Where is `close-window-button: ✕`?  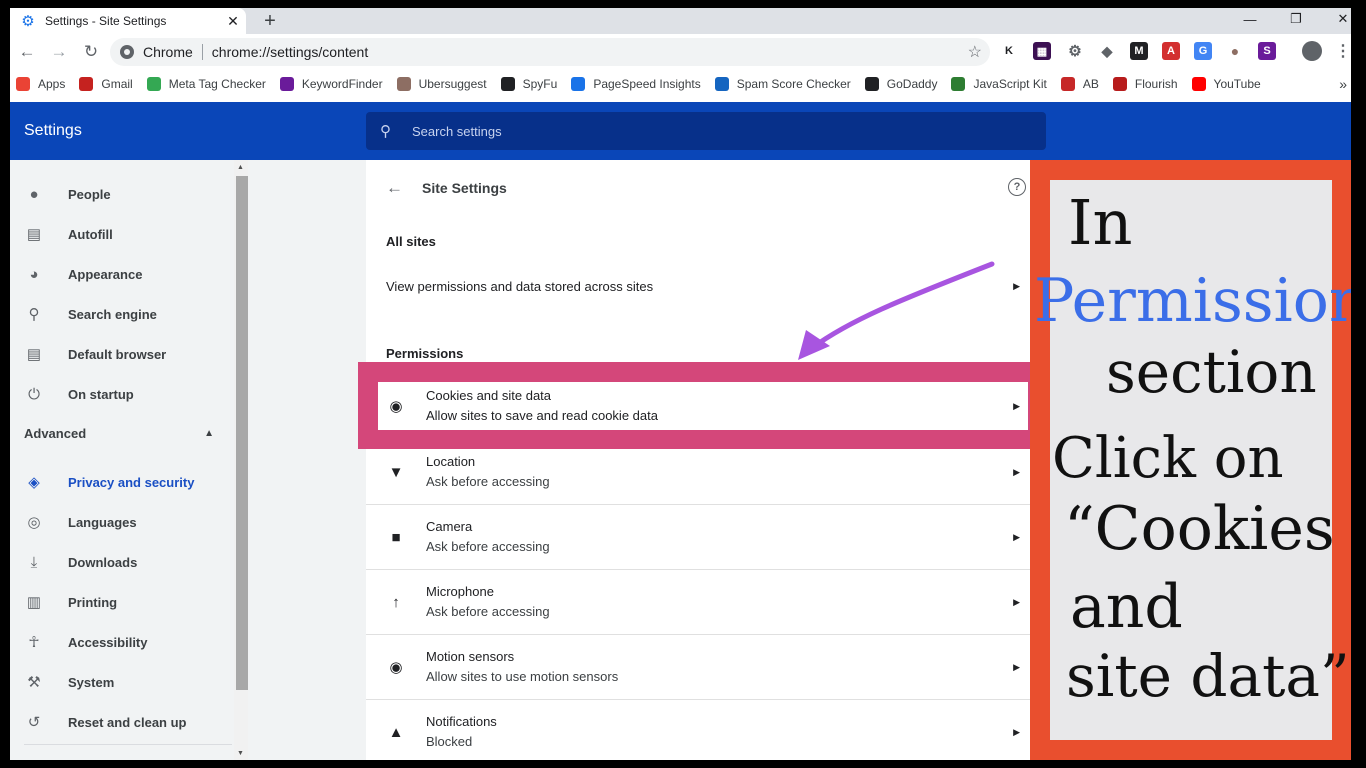
close-window-button: ✕ is located at coordinates (1337, 19).